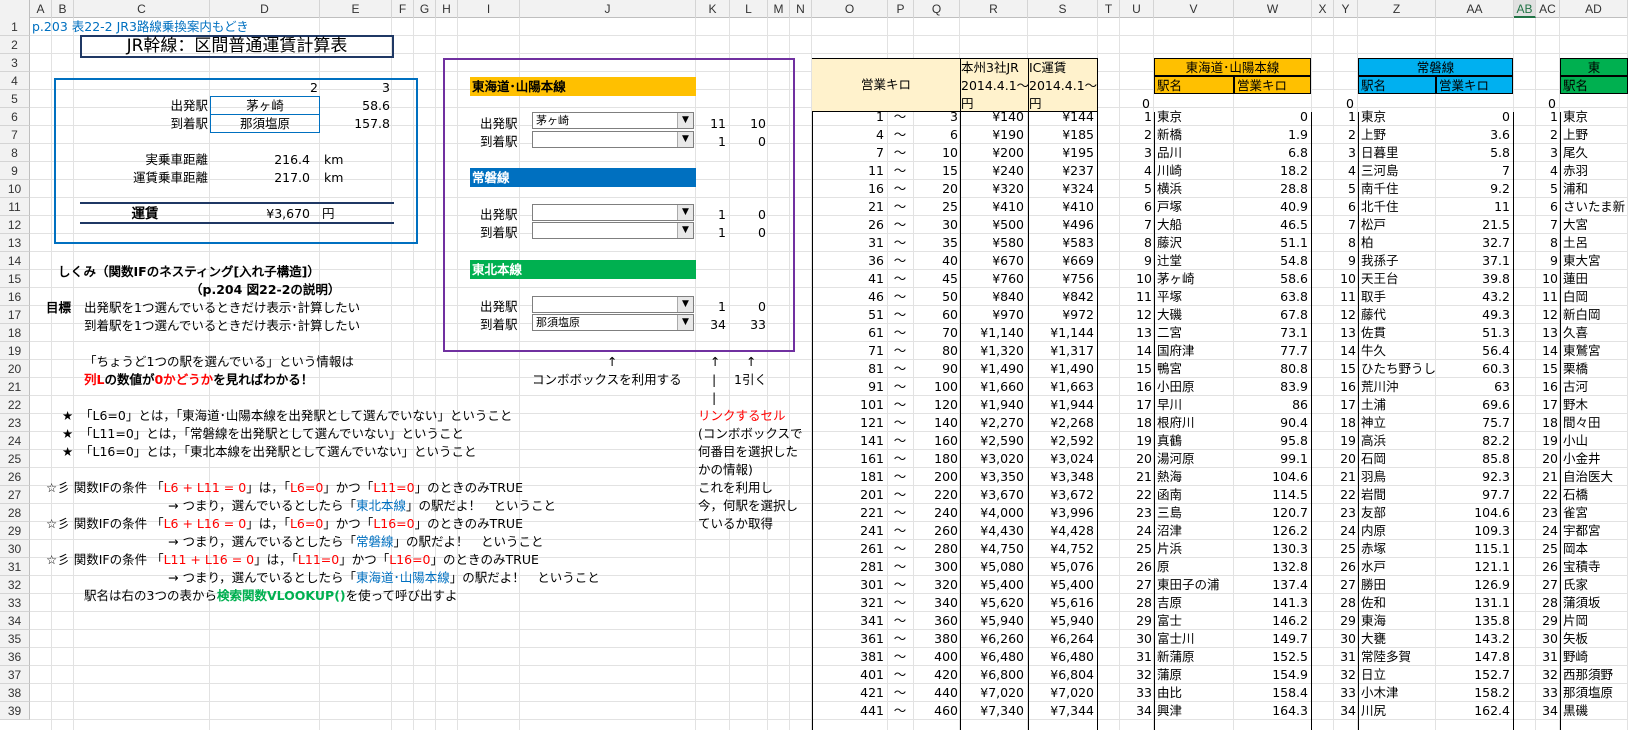 This screenshot has width=1628, height=730. Describe the element at coordinates (15, 171) in the screenshot. I see `row-header: 9` at that location.